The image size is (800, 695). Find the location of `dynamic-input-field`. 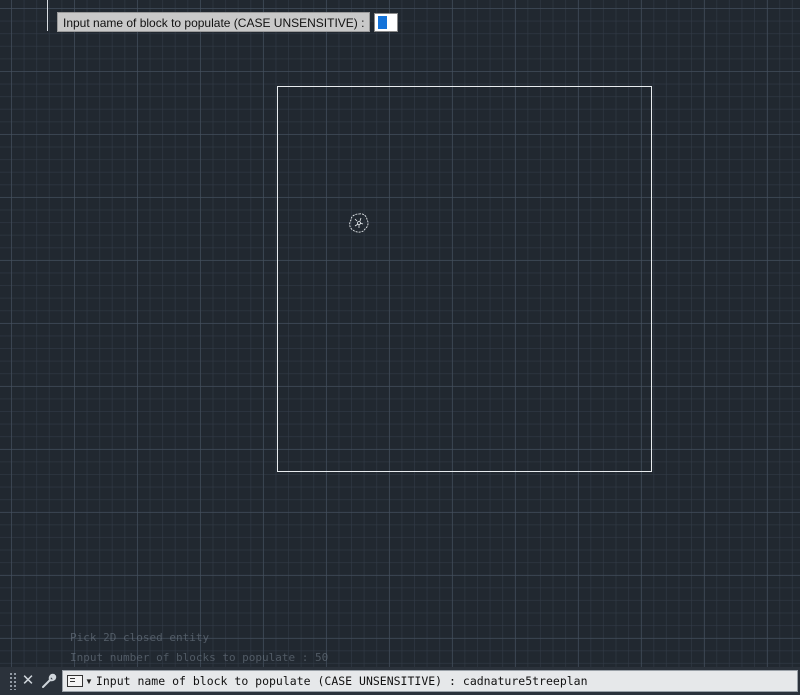

dynamic-input-field is located at coordinates (386, 22).